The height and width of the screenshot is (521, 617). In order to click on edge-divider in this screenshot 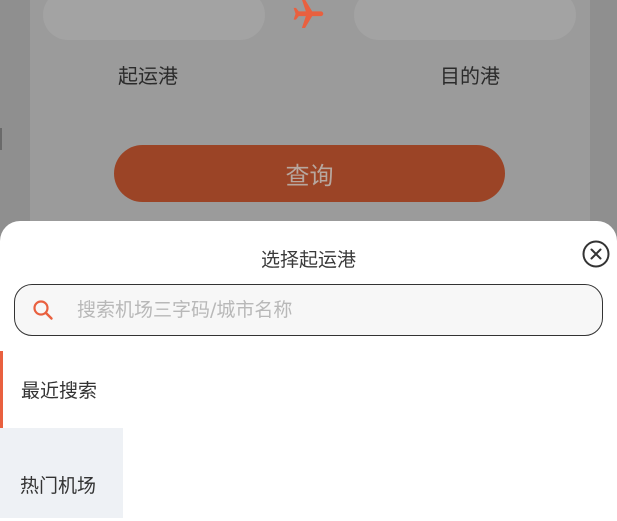, I will do `click(1, 139)`.